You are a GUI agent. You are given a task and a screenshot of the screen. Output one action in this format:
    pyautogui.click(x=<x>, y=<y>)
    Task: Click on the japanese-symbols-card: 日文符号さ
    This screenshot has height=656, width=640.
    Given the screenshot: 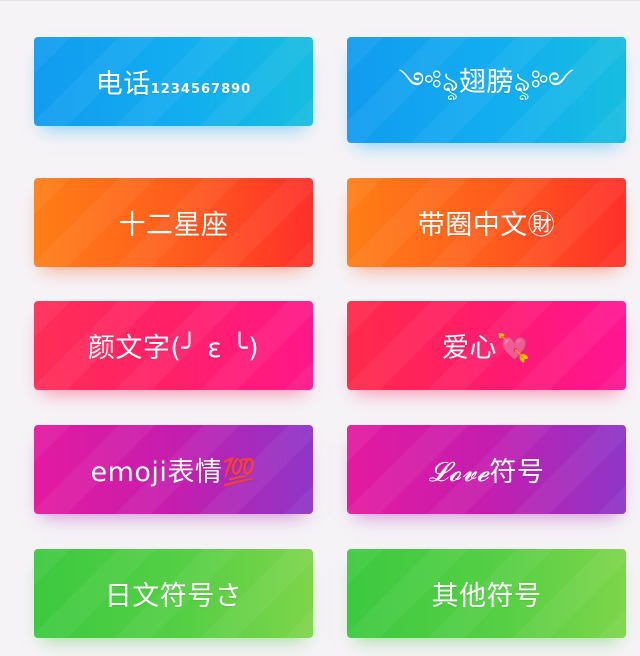 What is the action you would take?
    pyautogui.click(x=173, y=593)
    